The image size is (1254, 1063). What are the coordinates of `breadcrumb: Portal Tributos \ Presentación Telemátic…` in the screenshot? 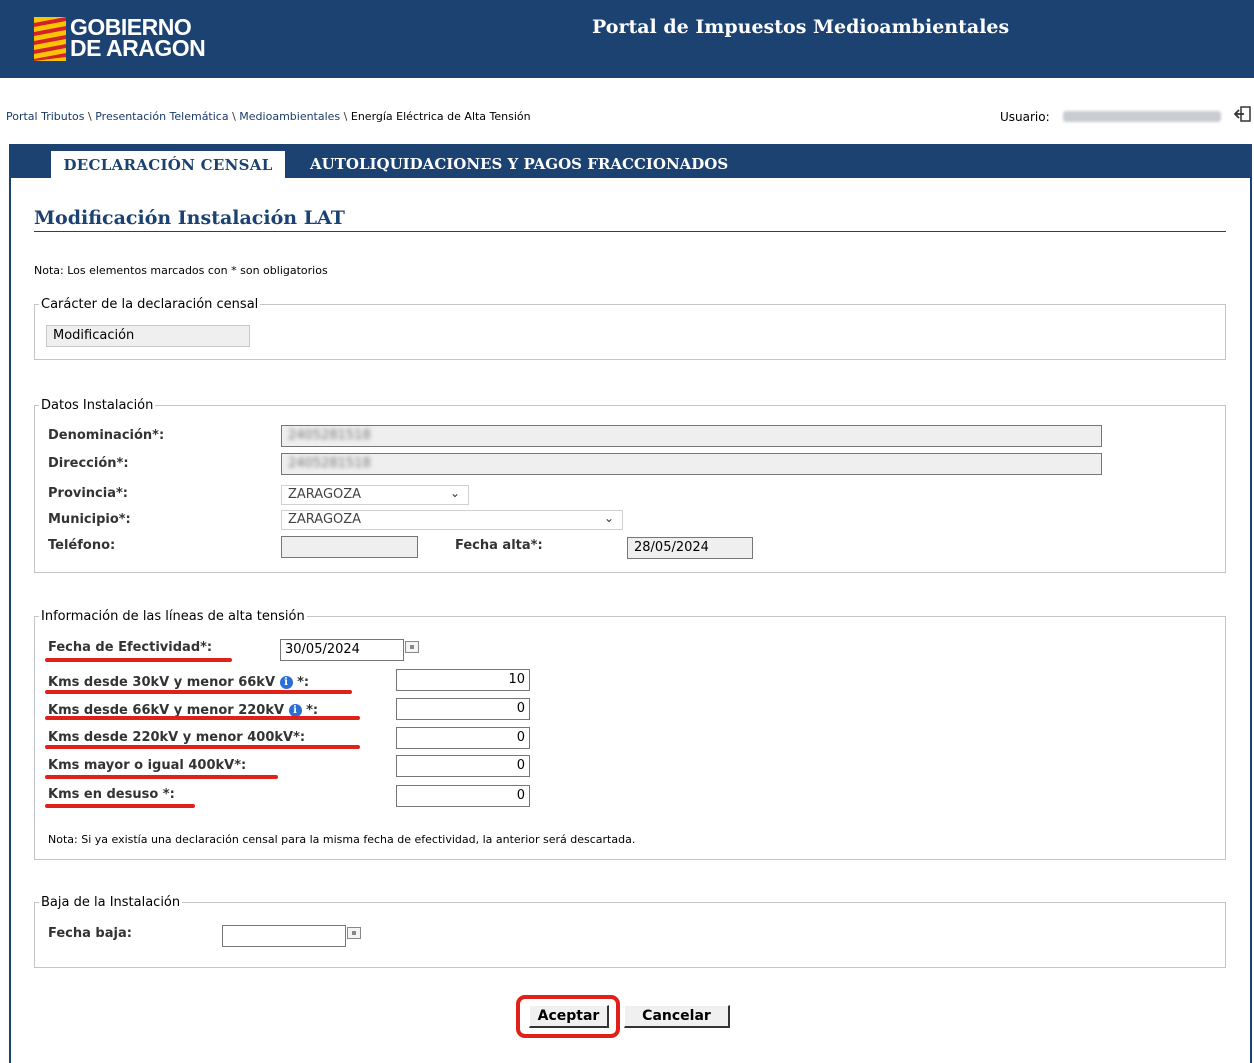 It's located at (268, 116).